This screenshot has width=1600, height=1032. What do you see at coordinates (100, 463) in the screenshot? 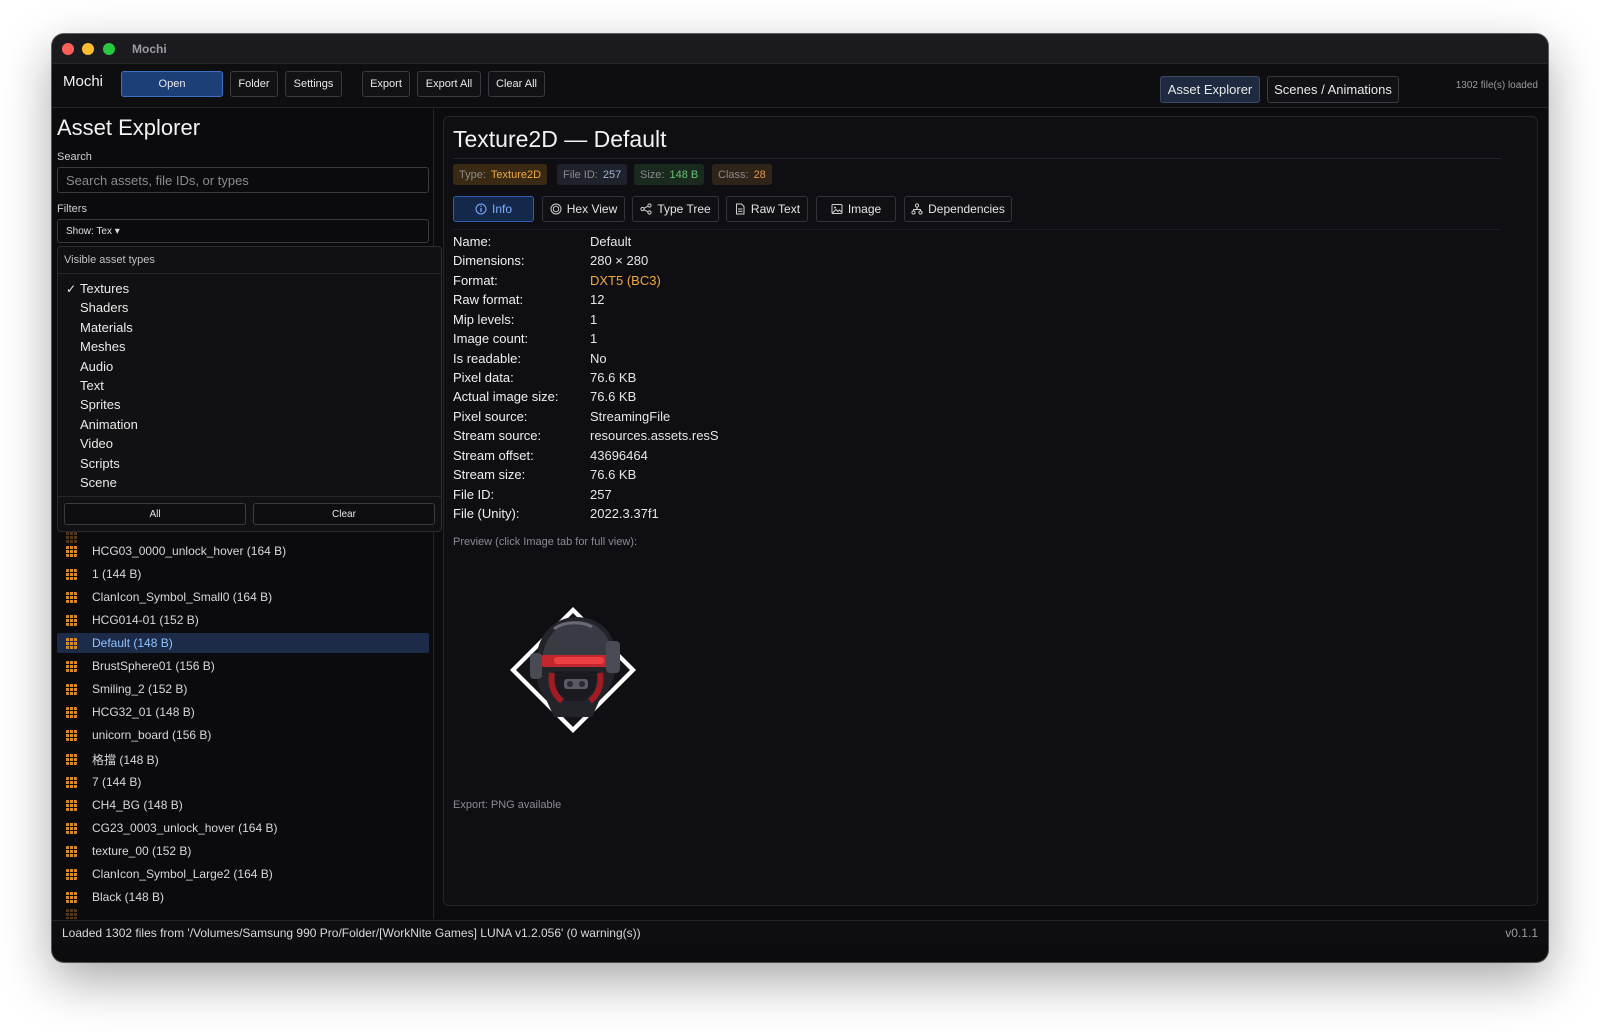
I see `filter-option-scripts: Scripts` at bounding box center [100, 463].